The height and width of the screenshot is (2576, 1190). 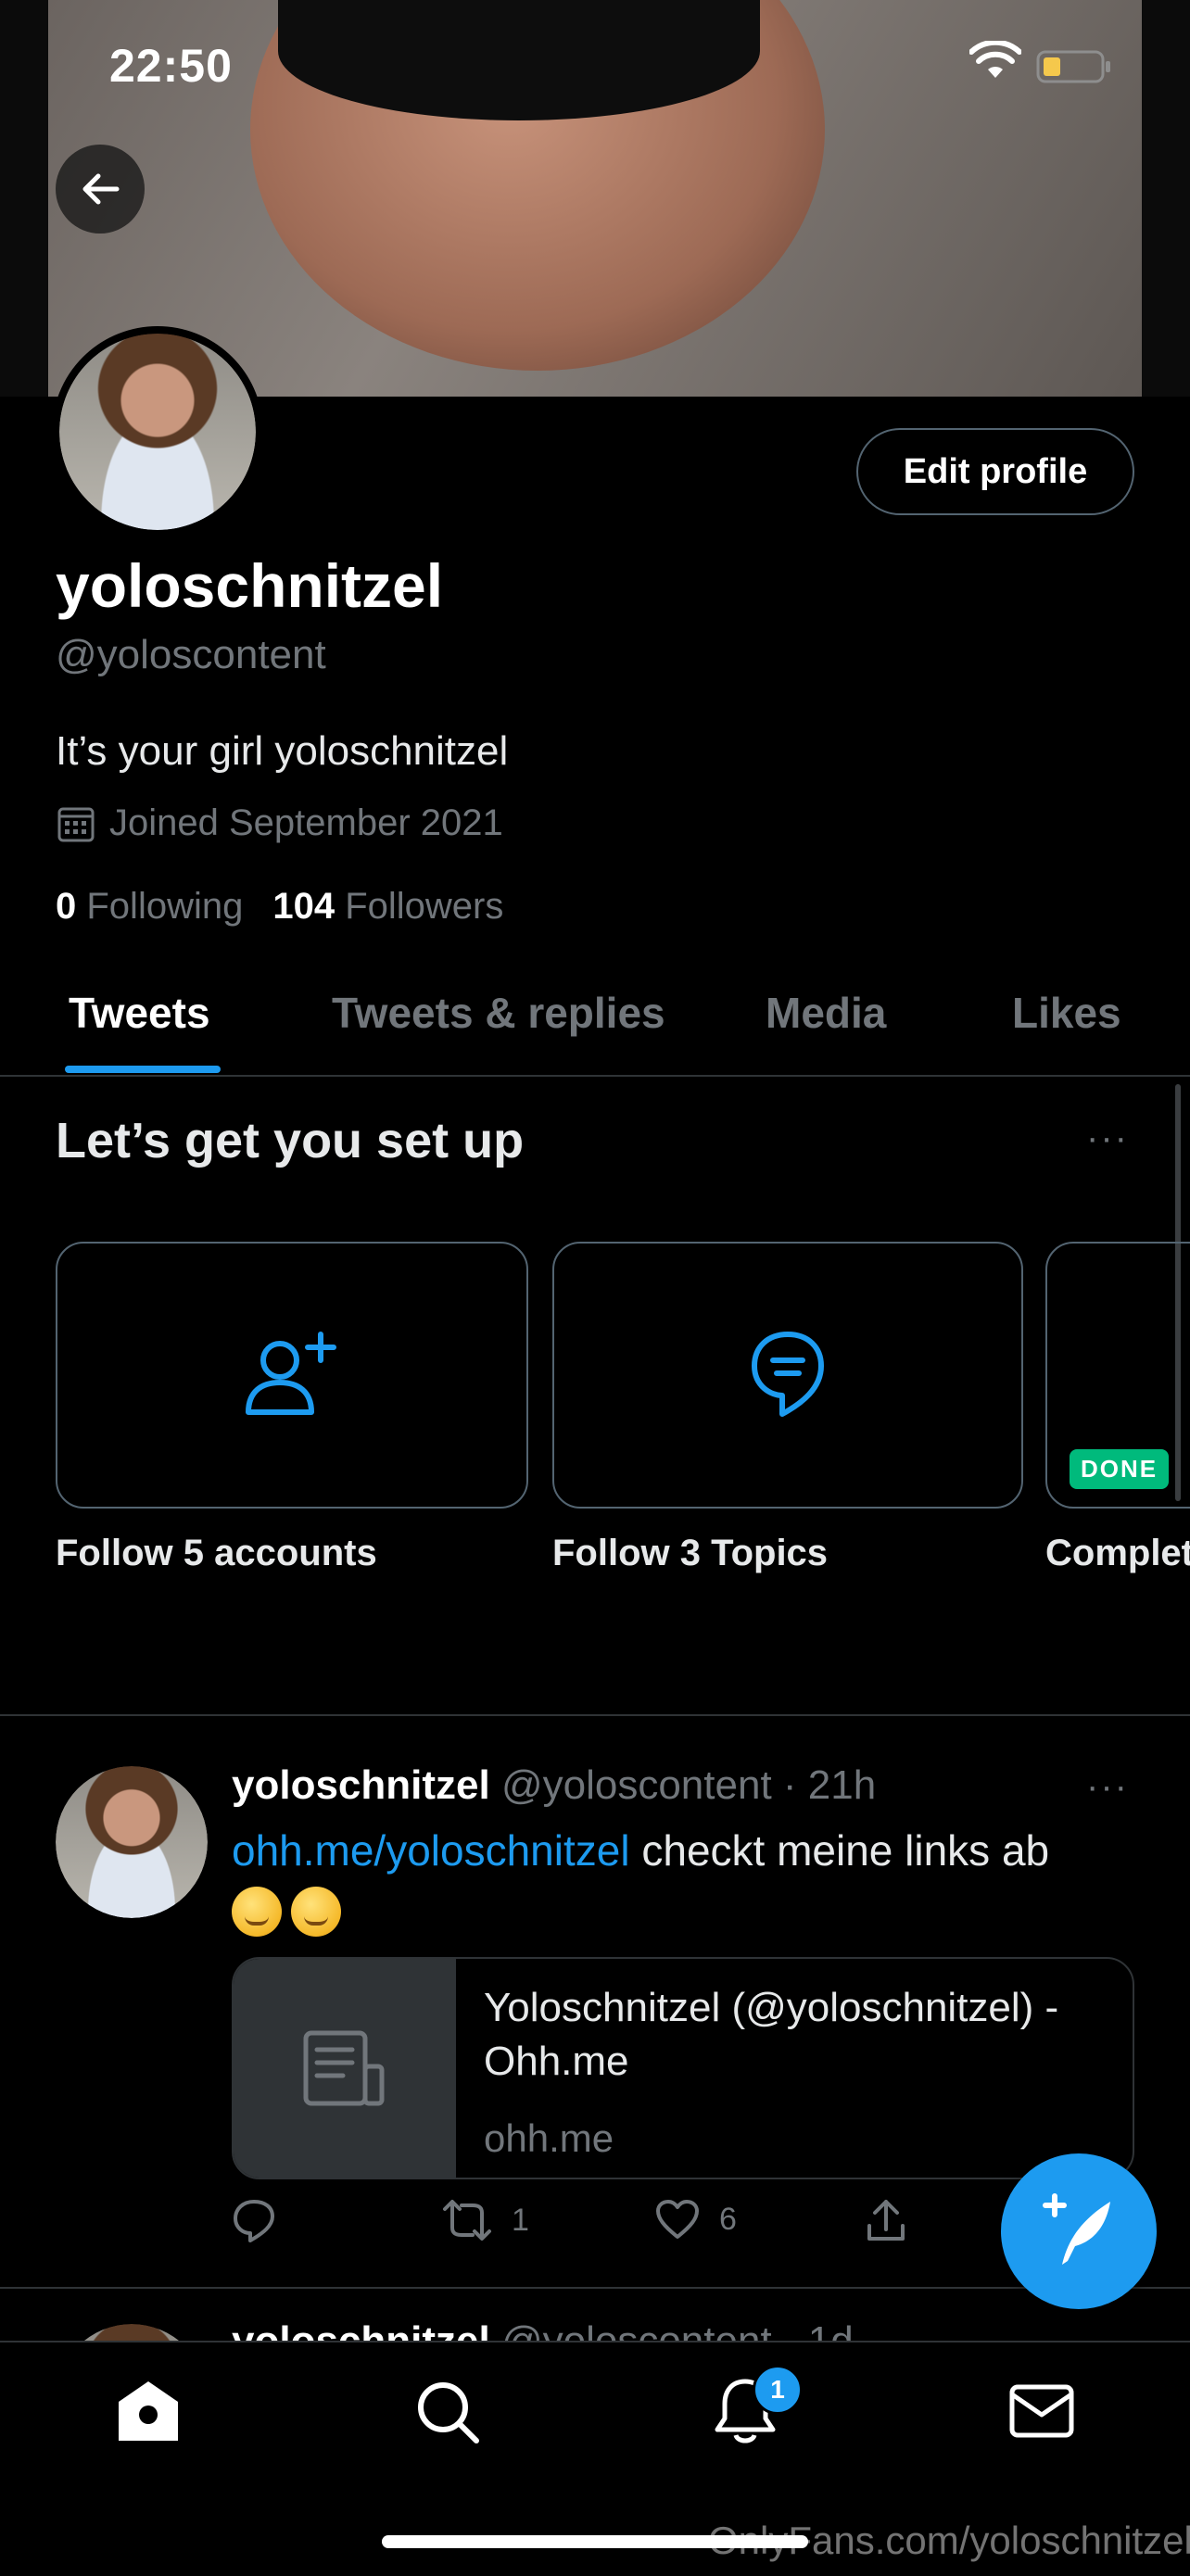 I want to click on banner-edge-left, so click(x=24, y=198).